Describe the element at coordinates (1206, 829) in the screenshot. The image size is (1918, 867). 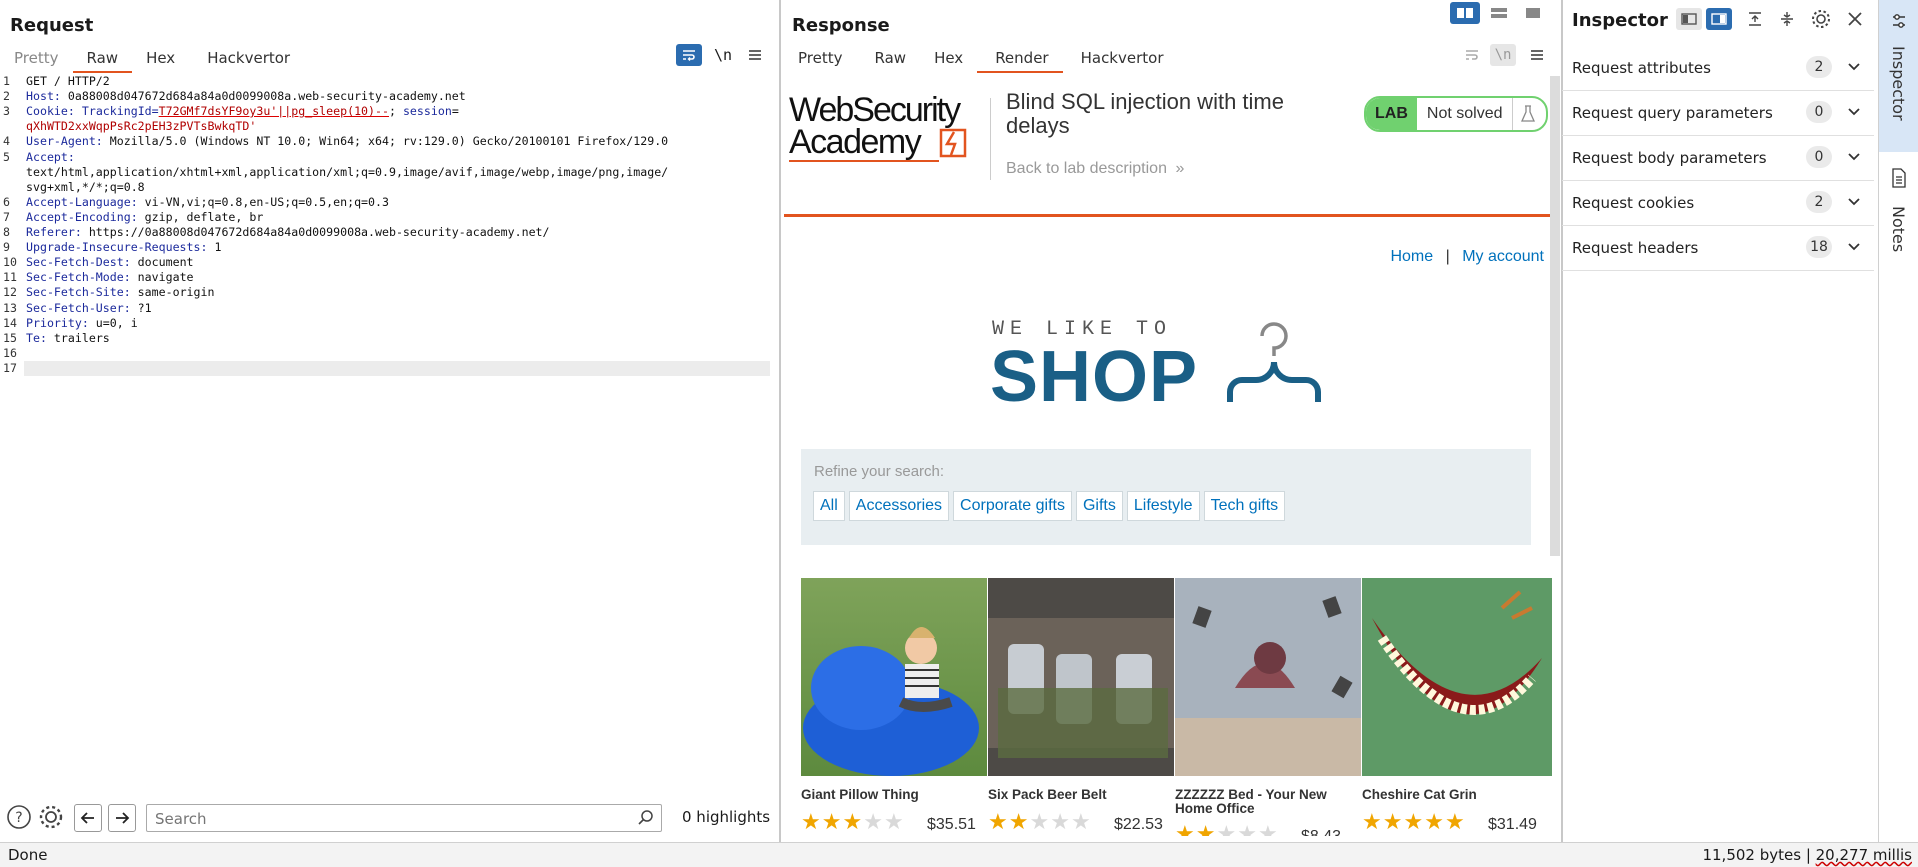
I see `star-filled-icon: ★` at that location.